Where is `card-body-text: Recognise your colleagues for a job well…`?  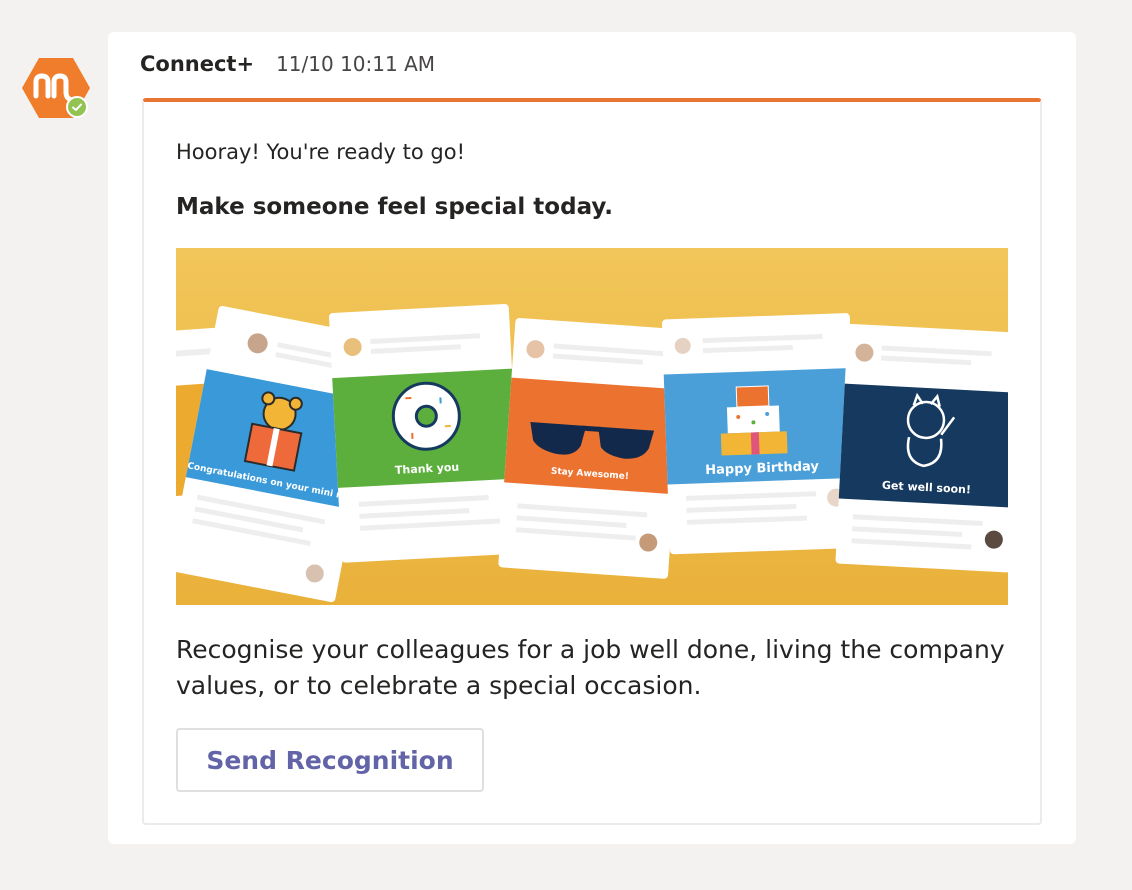 card-body-text: Recognise your colleagues for a job well… is located at coordinates (590, 667).